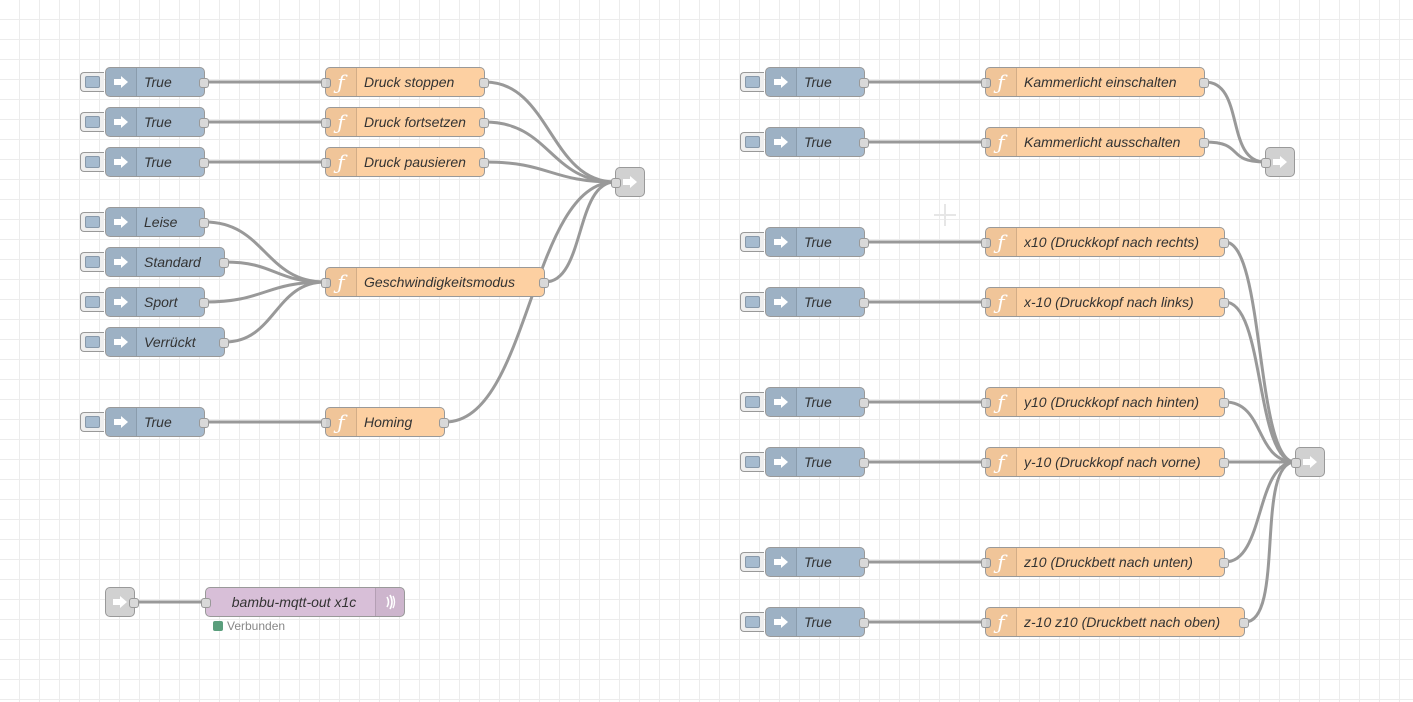 The width and height of the screenshot is (1413, 702). What do you see at coordinates (804, 622) in the screenshot?
I see `inject-node-z-10: True` at bounding box center [804, 622].